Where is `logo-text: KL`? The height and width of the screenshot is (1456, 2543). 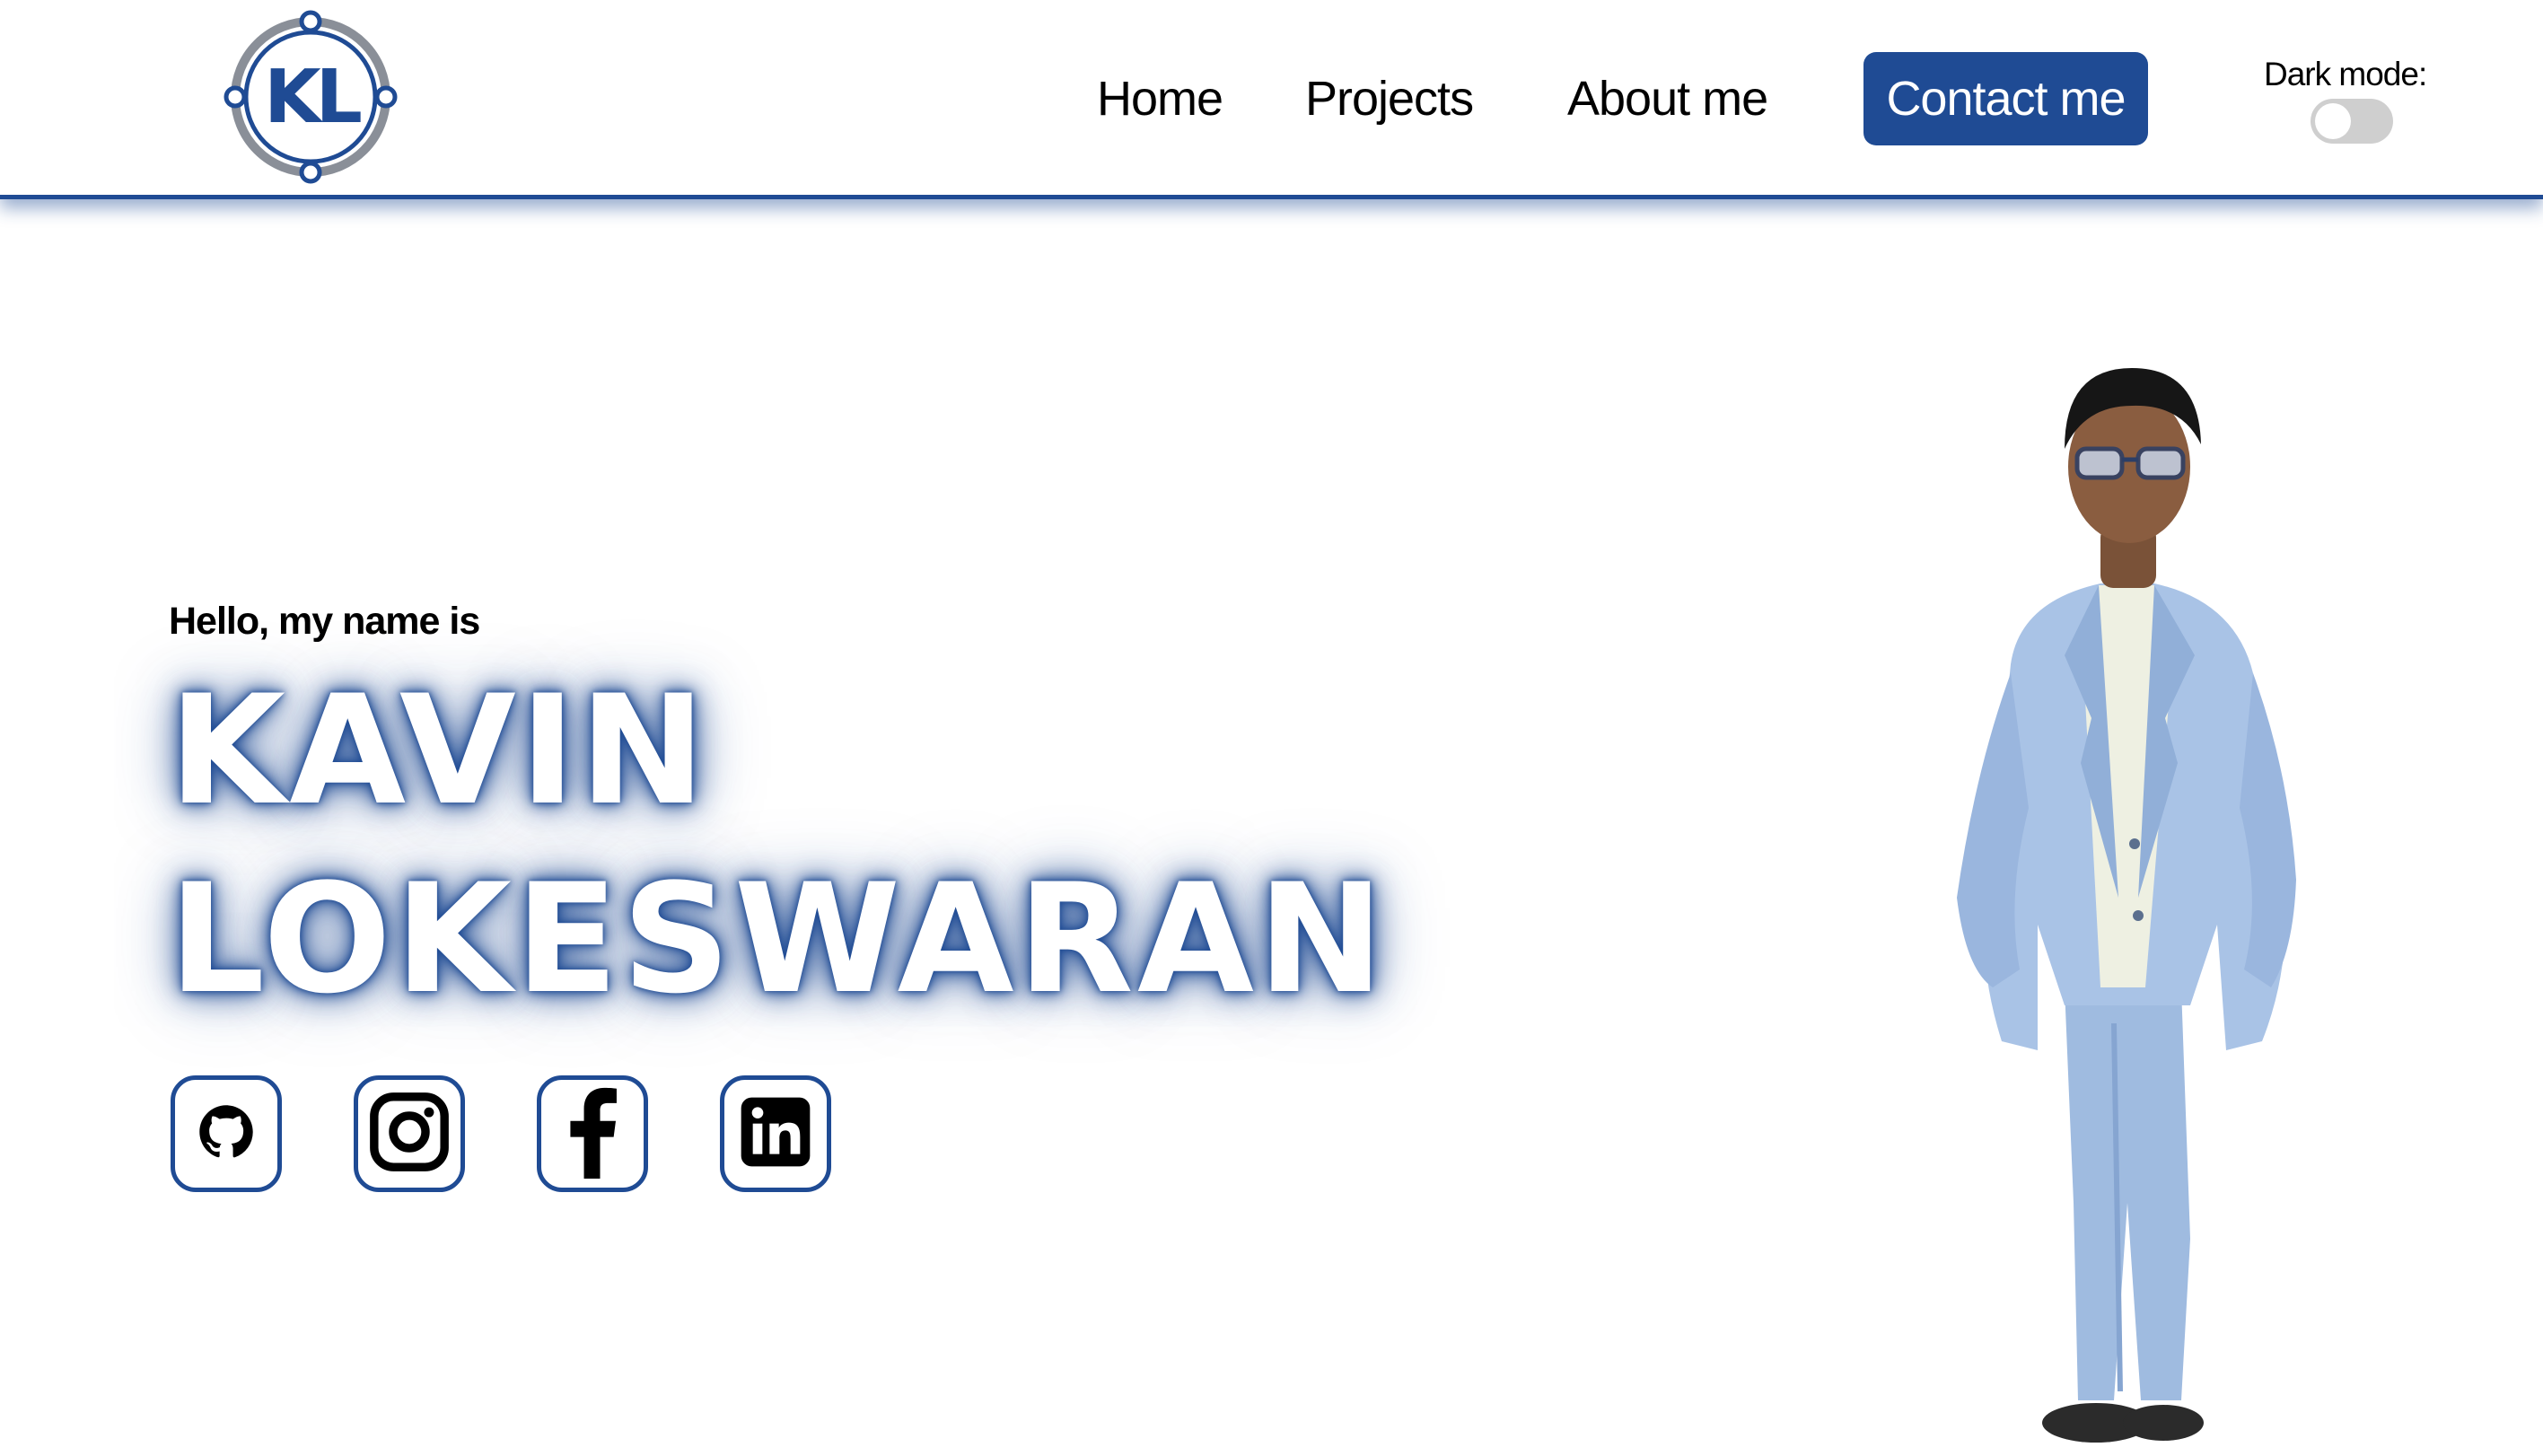 logo-text: KL is located at coordinates (313, 97).